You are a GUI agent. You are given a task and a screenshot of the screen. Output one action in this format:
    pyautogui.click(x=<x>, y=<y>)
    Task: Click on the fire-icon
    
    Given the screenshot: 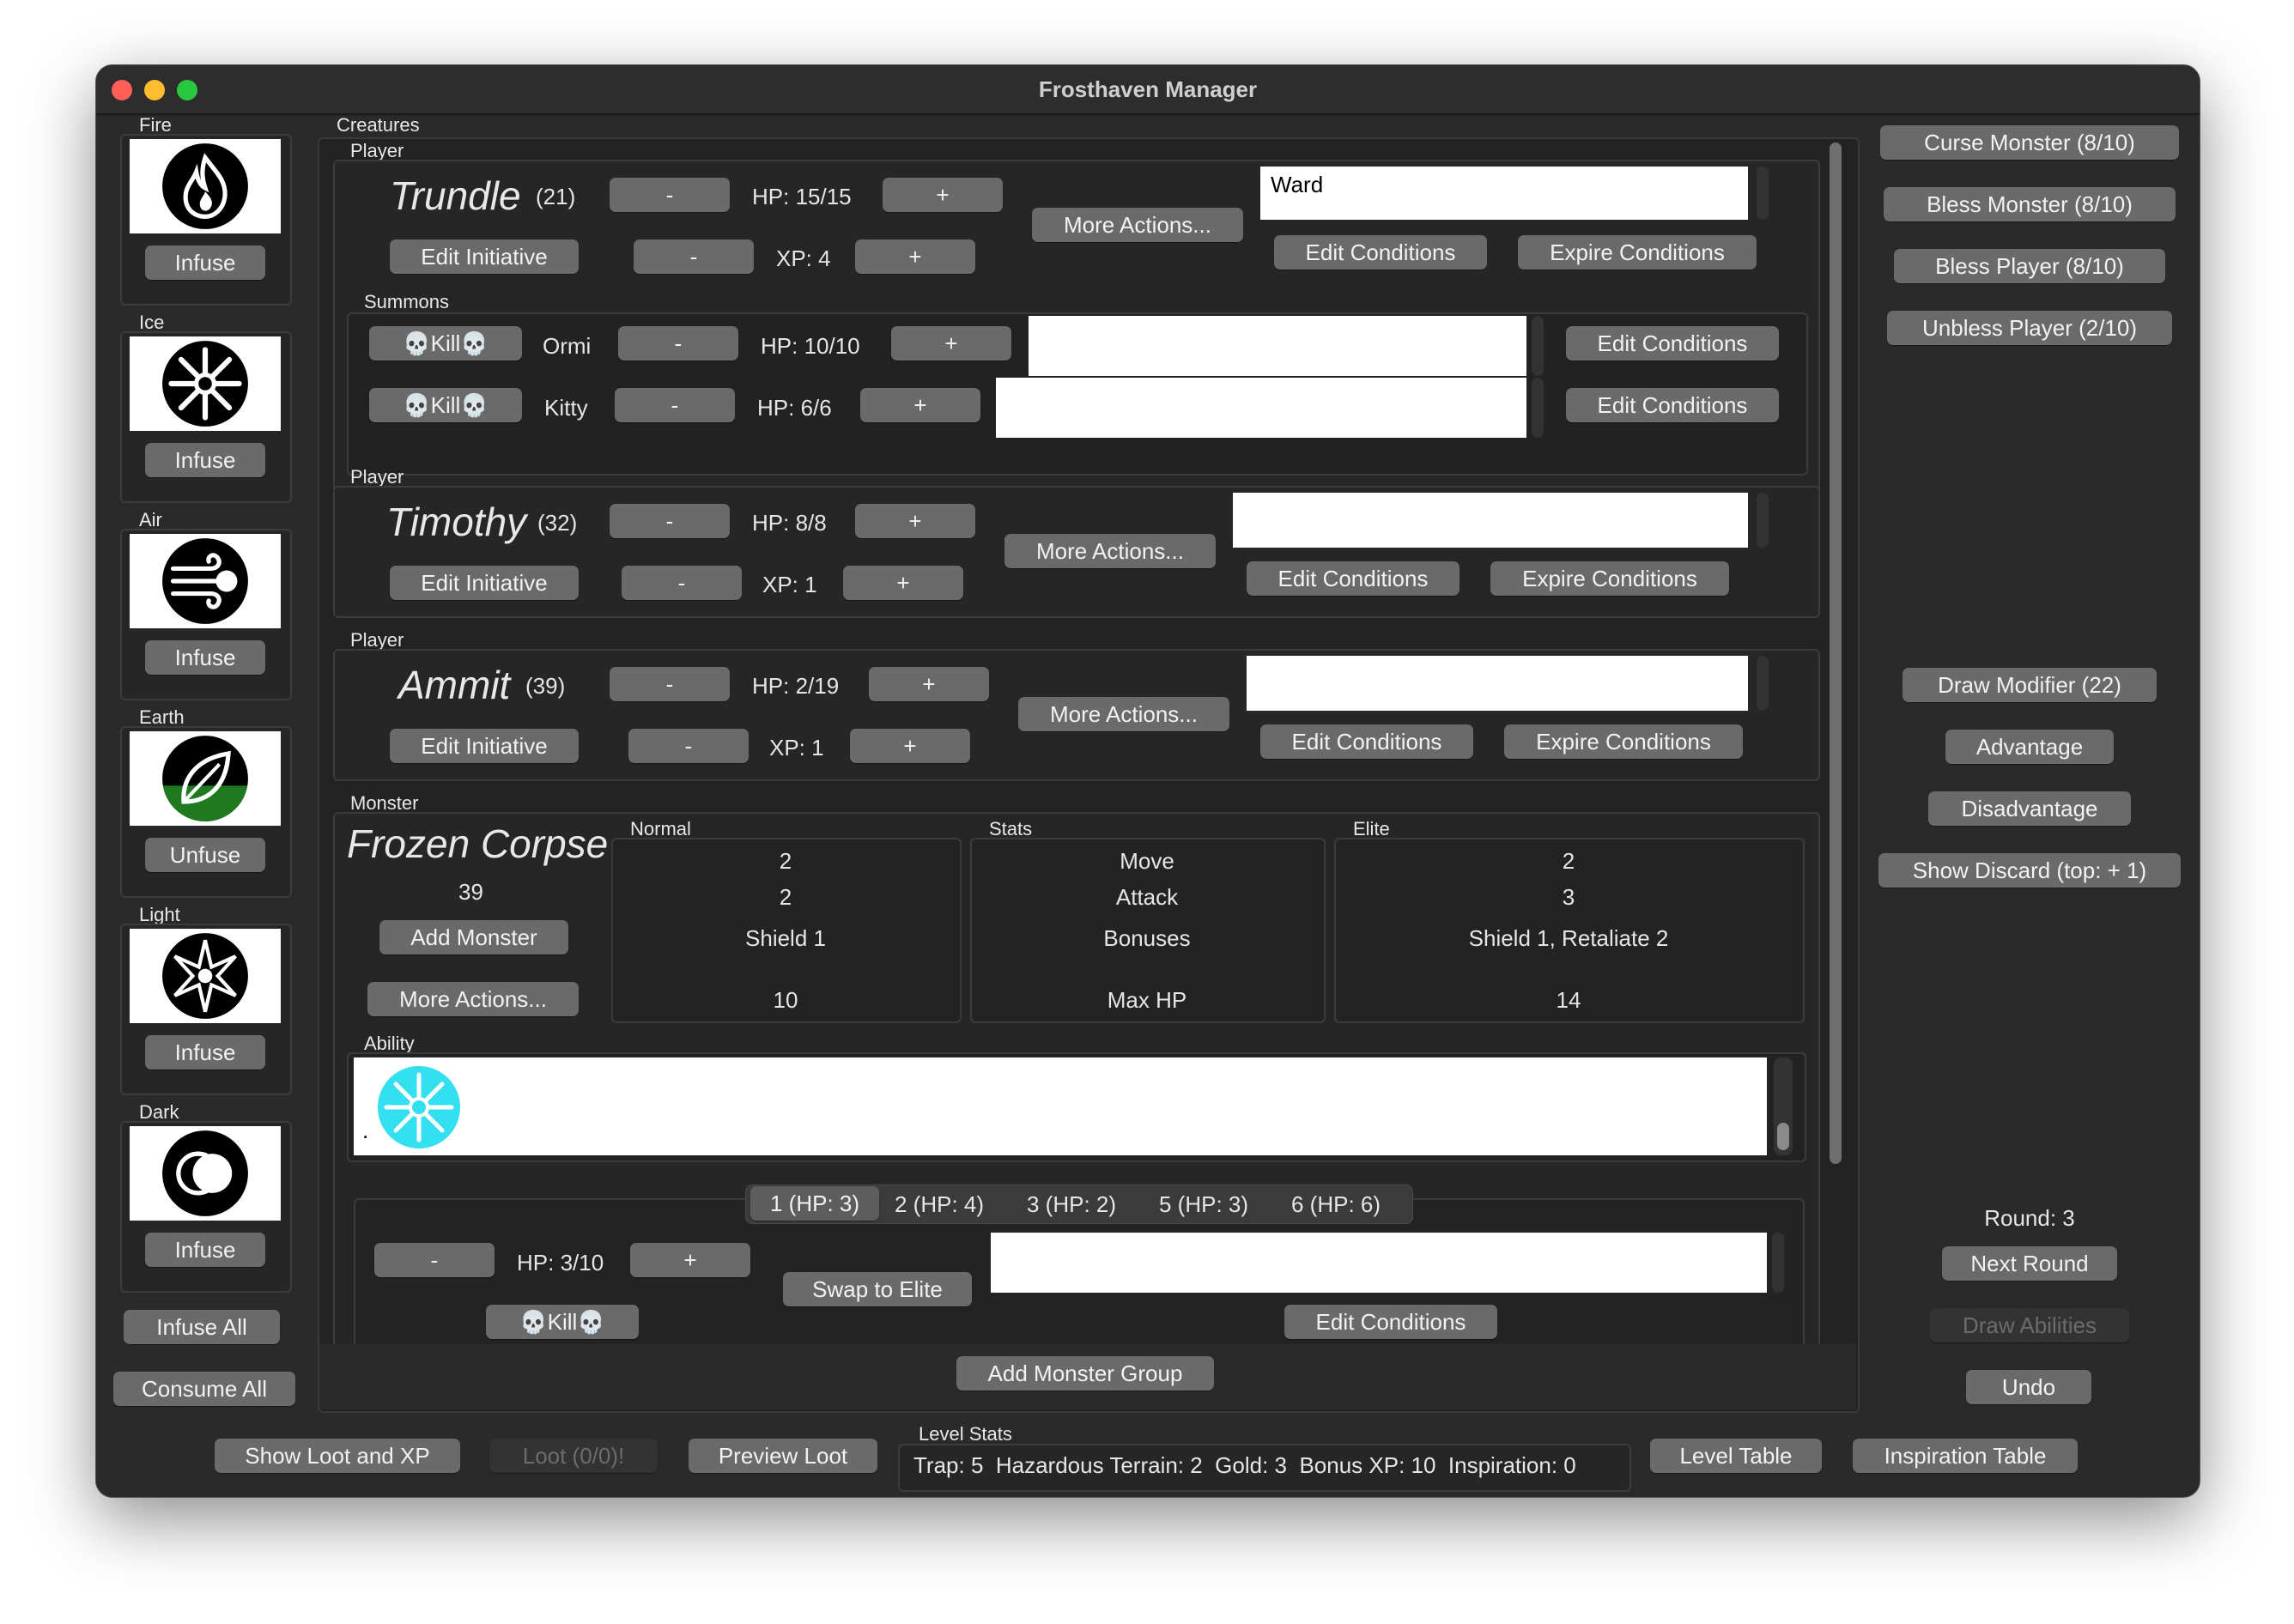 What is the action you would take?
    pyautogui.click(x=205, y=186)
    